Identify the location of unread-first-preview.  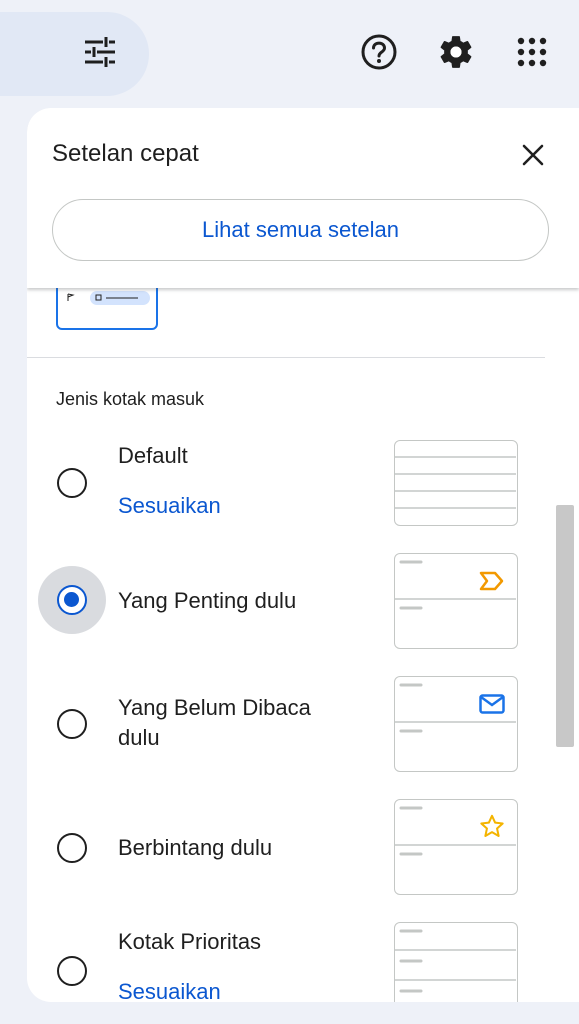
(456, 724).